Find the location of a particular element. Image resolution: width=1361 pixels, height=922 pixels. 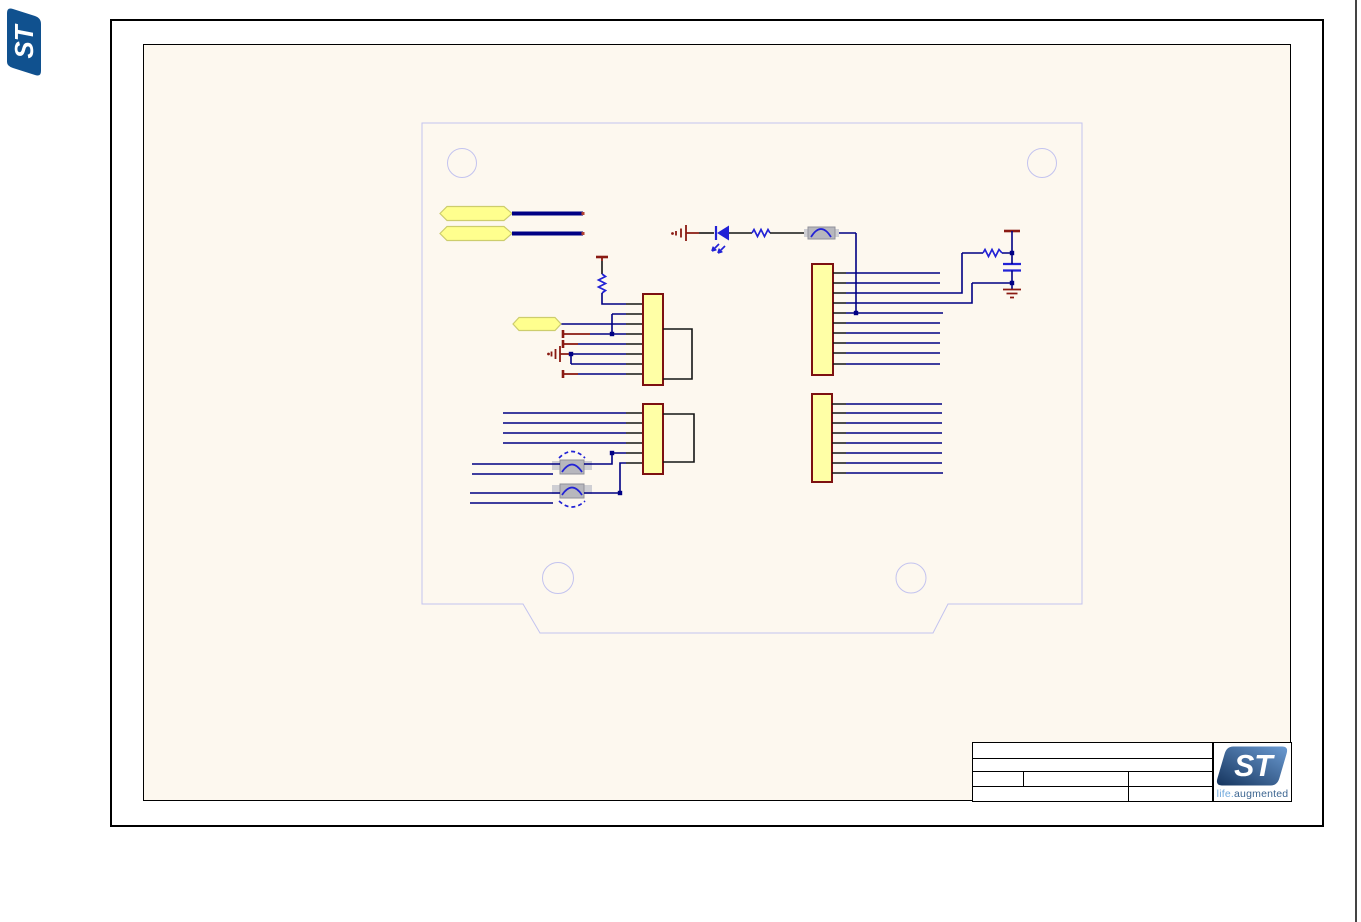

pull-resistor is located at coordinates (602, 283).